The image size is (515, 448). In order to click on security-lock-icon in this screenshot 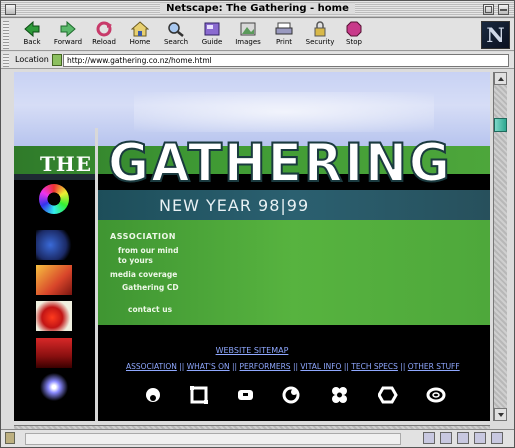, I will do `click(320, 29)`.